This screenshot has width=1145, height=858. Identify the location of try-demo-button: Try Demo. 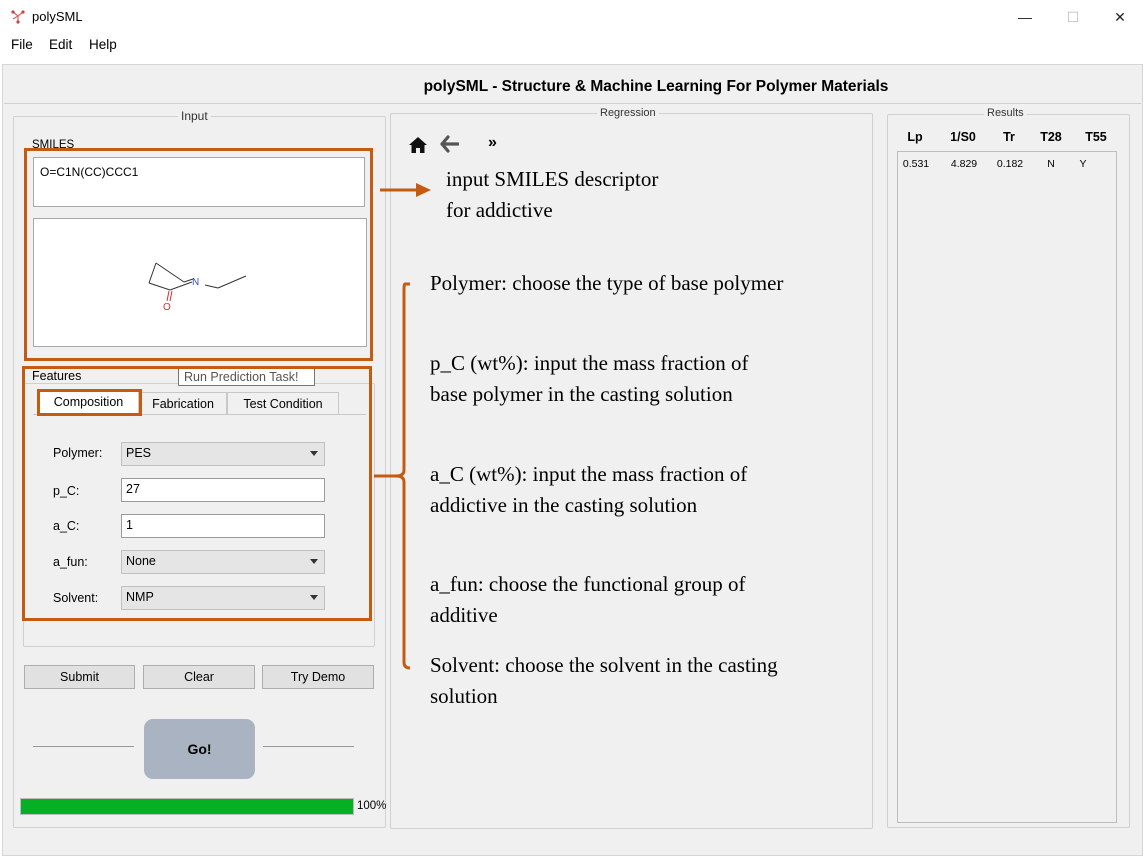
(318, 677).